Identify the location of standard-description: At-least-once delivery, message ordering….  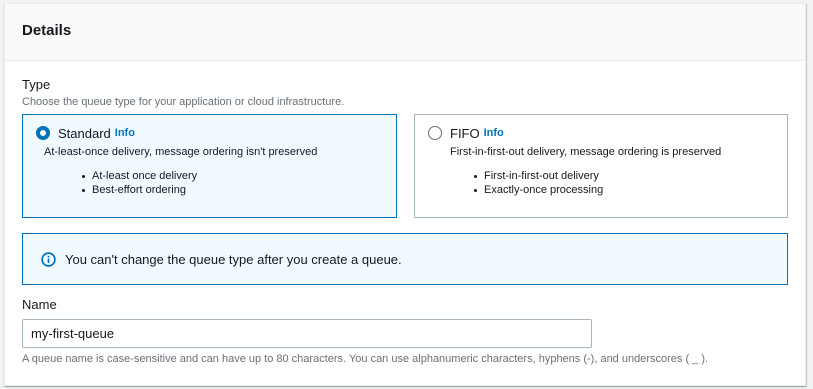
(181, 152).